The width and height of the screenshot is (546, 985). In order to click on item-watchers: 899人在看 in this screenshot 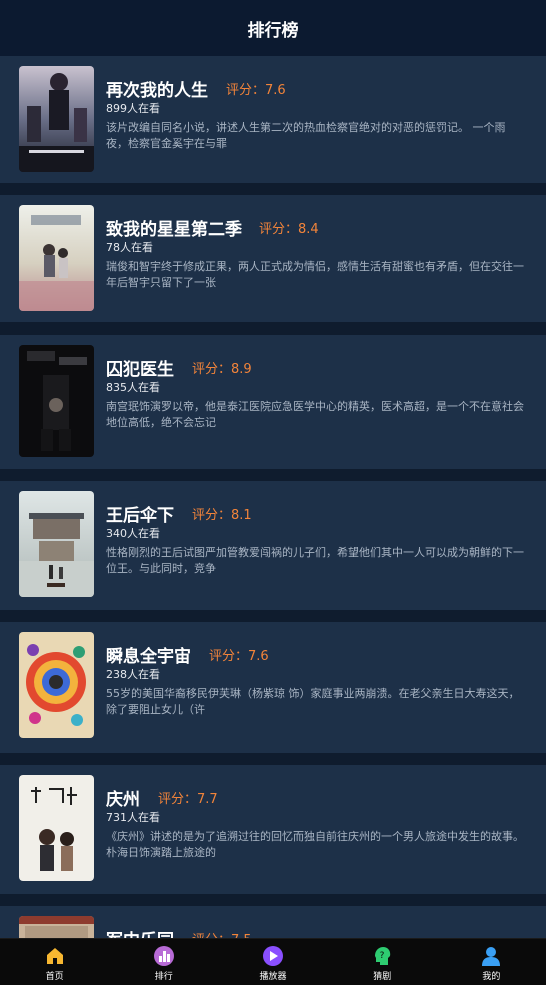, I will do `click(133, 108)`.